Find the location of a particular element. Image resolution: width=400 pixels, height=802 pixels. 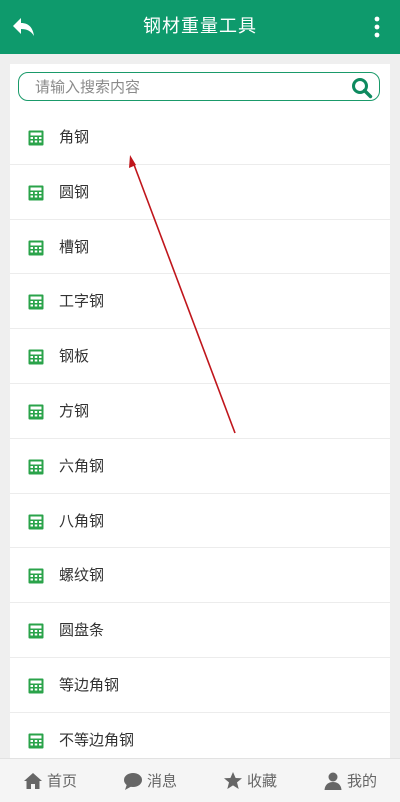

list-item: 钢板 is located at coordinates (200, 356).